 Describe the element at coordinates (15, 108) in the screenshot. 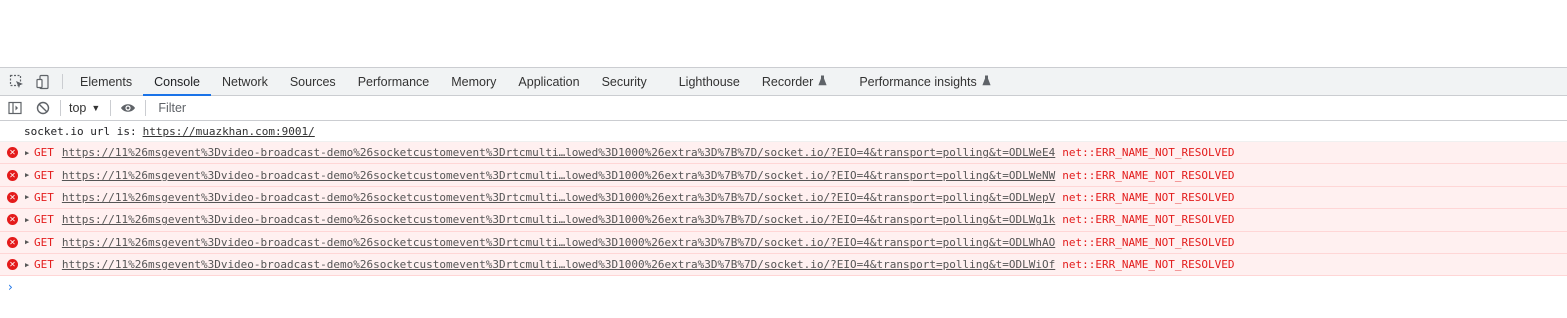

I see `show-sidebar-icon` at that location.